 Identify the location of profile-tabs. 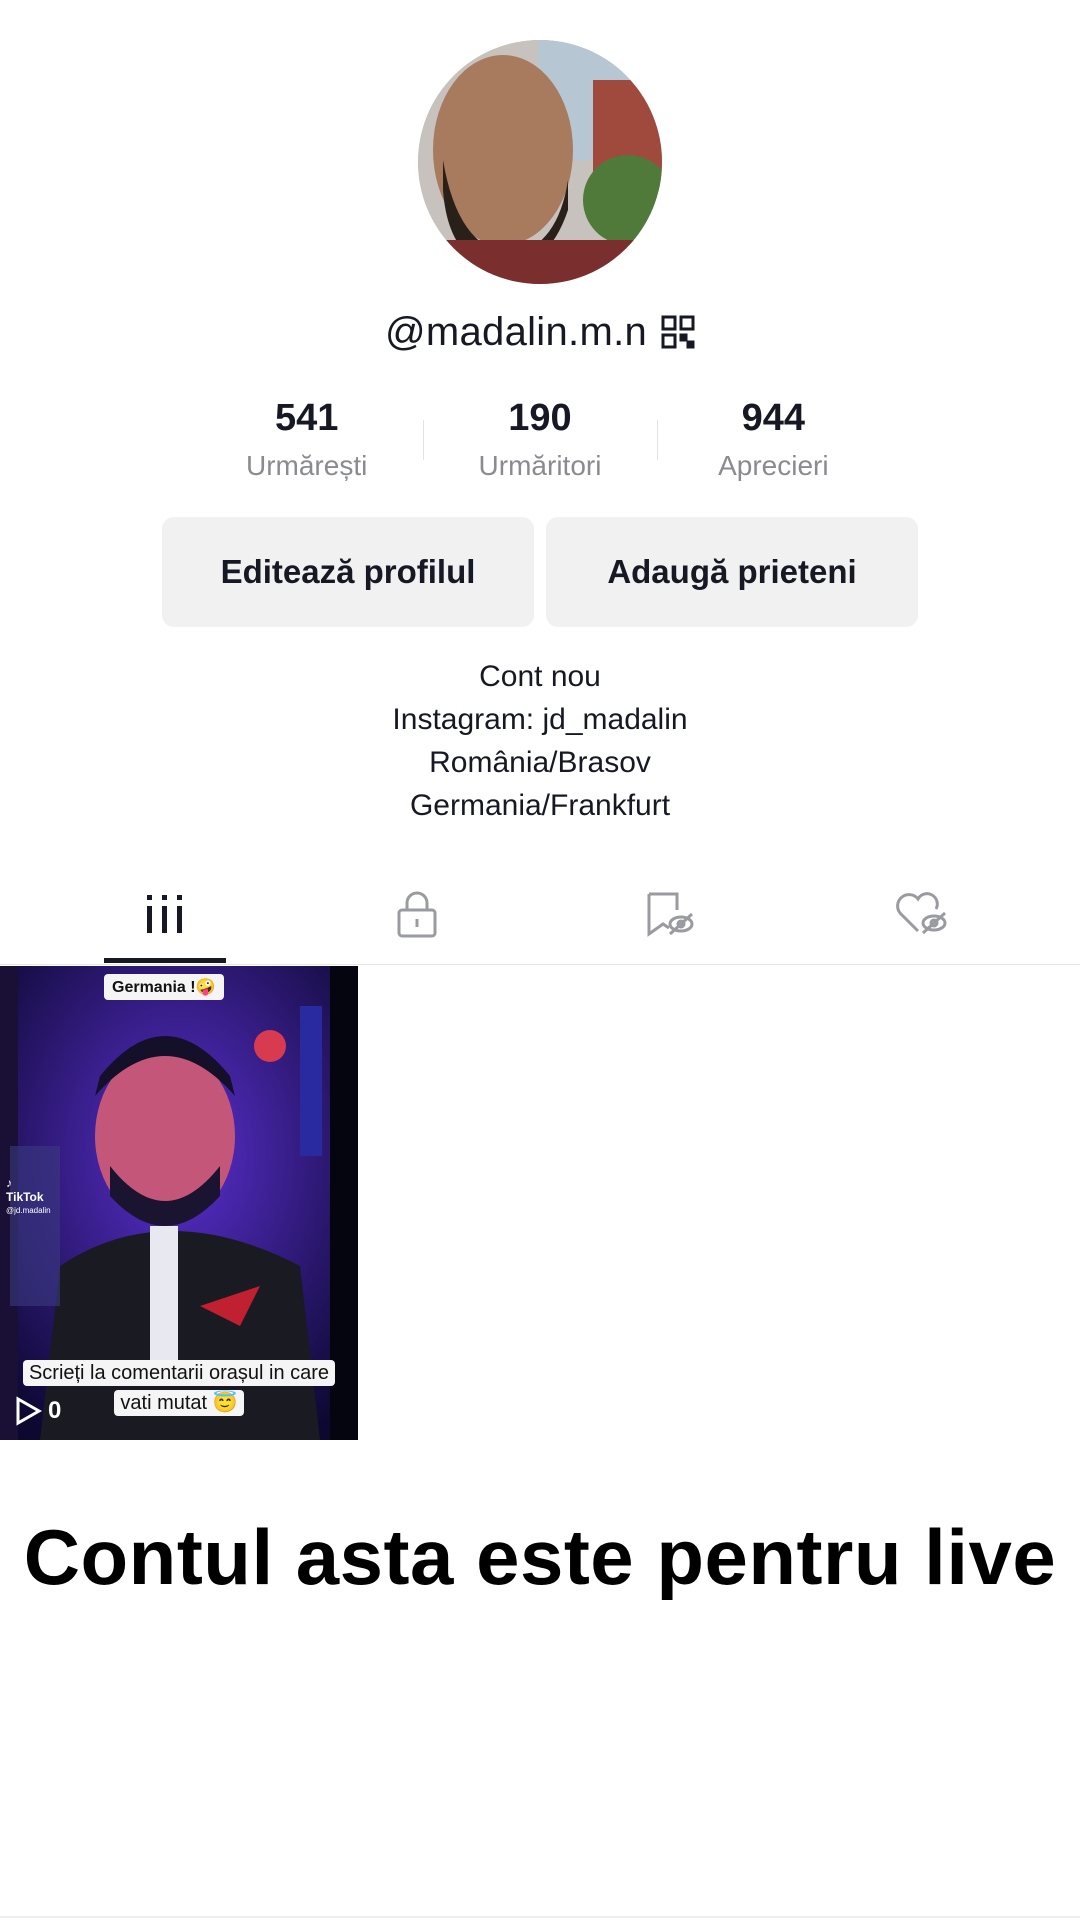
(540, 916).